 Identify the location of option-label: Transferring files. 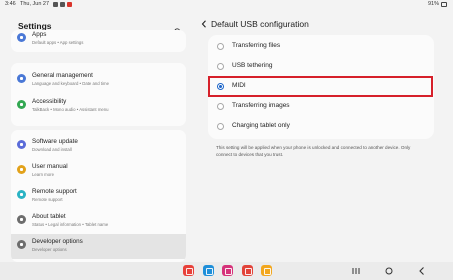
(256, 45).